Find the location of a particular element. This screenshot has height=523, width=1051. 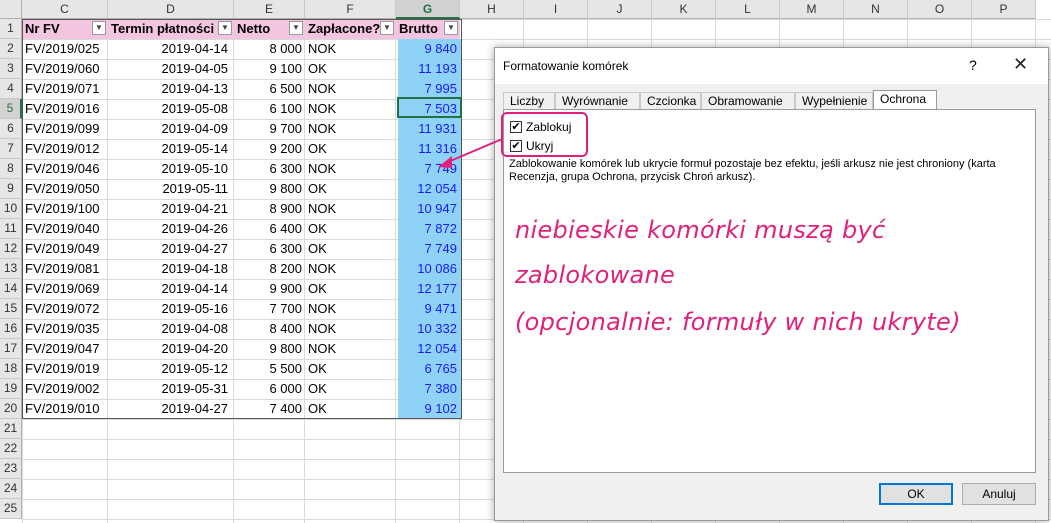

annotation-line-1: niebieskie komórki muszą być is located at coordinates (700, 230).